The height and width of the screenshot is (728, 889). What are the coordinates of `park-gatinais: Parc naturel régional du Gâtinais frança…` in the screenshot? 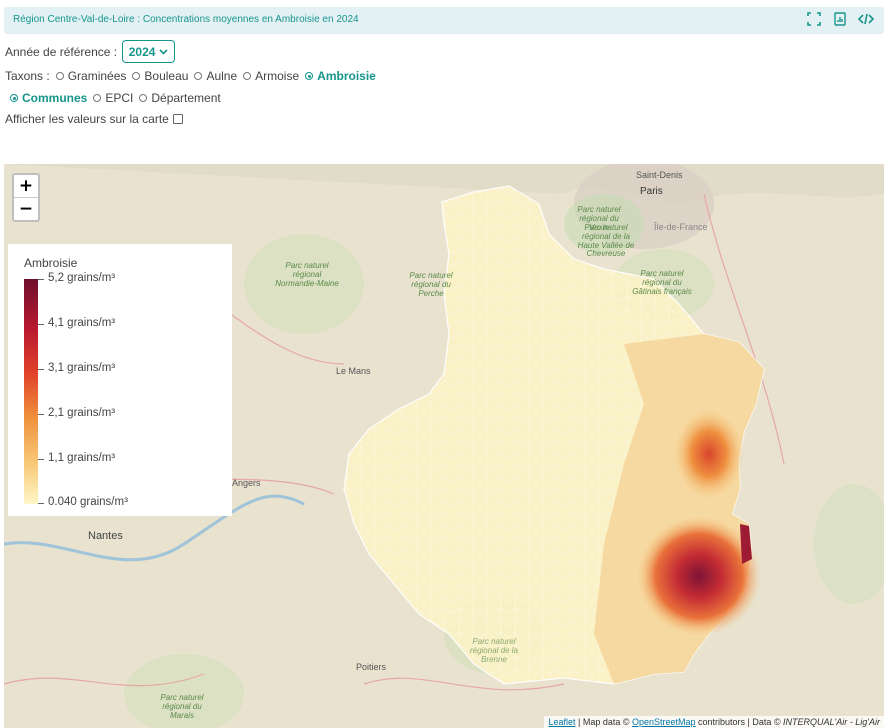 It's located at (662, 282).